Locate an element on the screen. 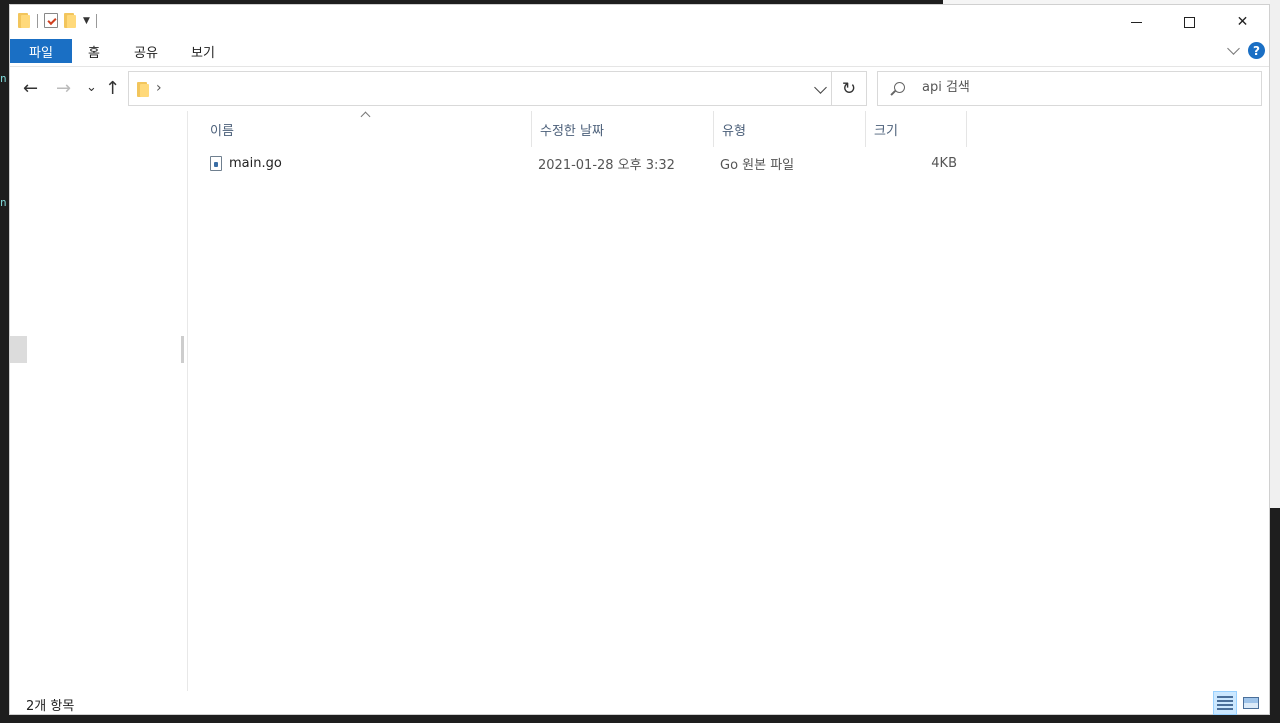 This screenshot has width=1280, height=723. minimize-icon is located at coordinates (1136, 22).